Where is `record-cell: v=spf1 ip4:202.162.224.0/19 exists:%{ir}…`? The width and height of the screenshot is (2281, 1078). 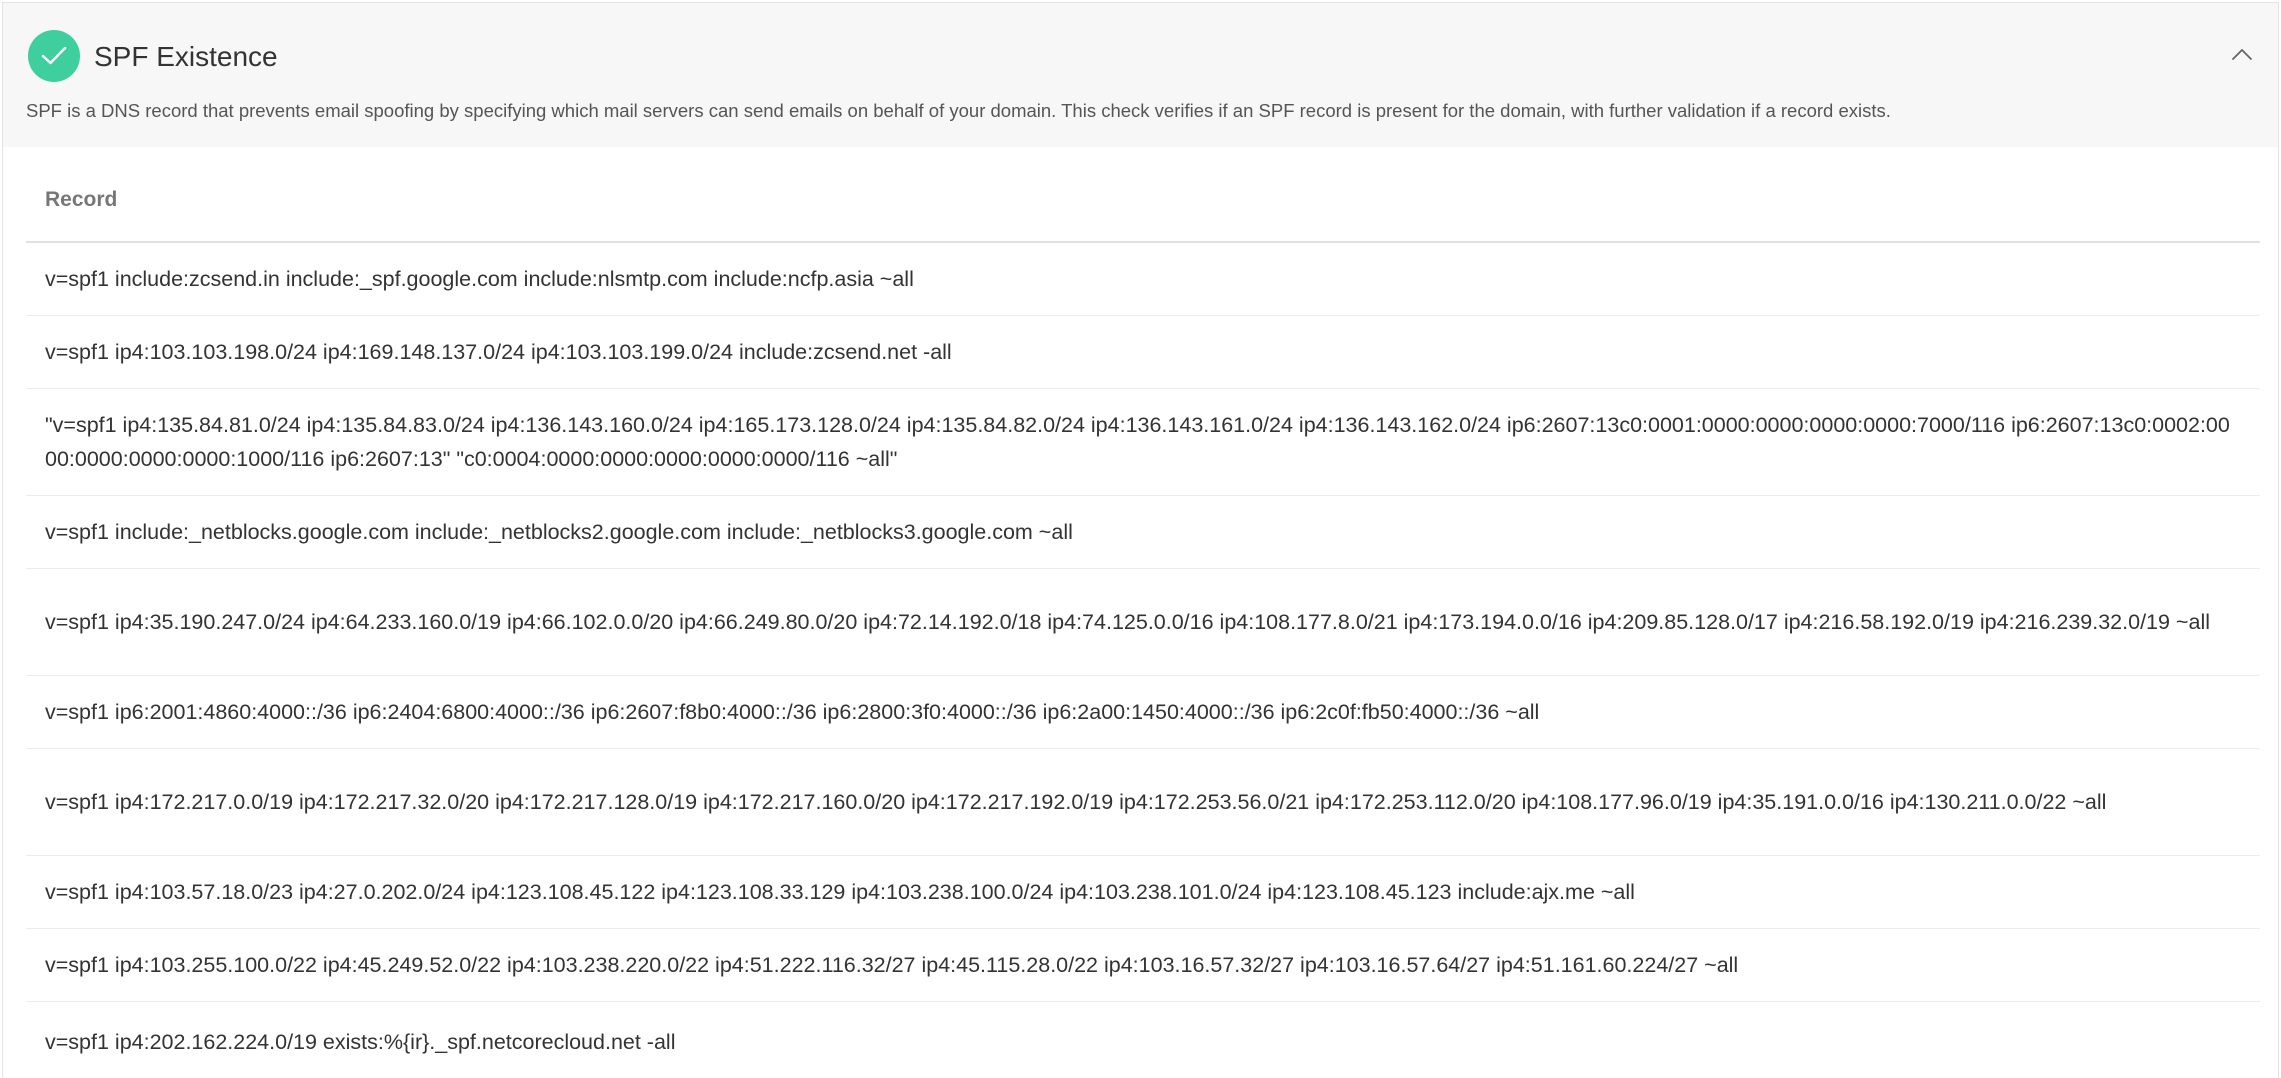 record-cell: v=spf1 ip4:202.162.224.0/19 exists:%{ir}… is located at coordinates (360, 1042).